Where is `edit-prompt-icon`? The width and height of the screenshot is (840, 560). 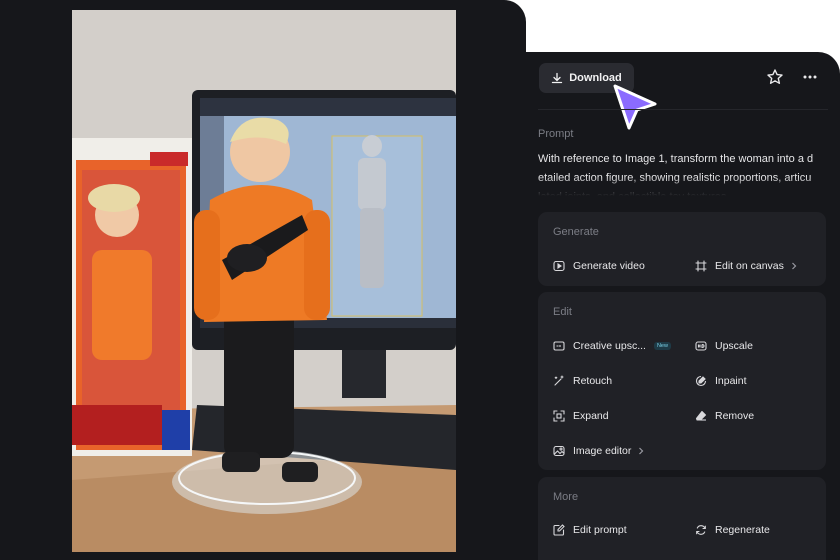 edit-prompt-icon is located at coordinates (559, 530).